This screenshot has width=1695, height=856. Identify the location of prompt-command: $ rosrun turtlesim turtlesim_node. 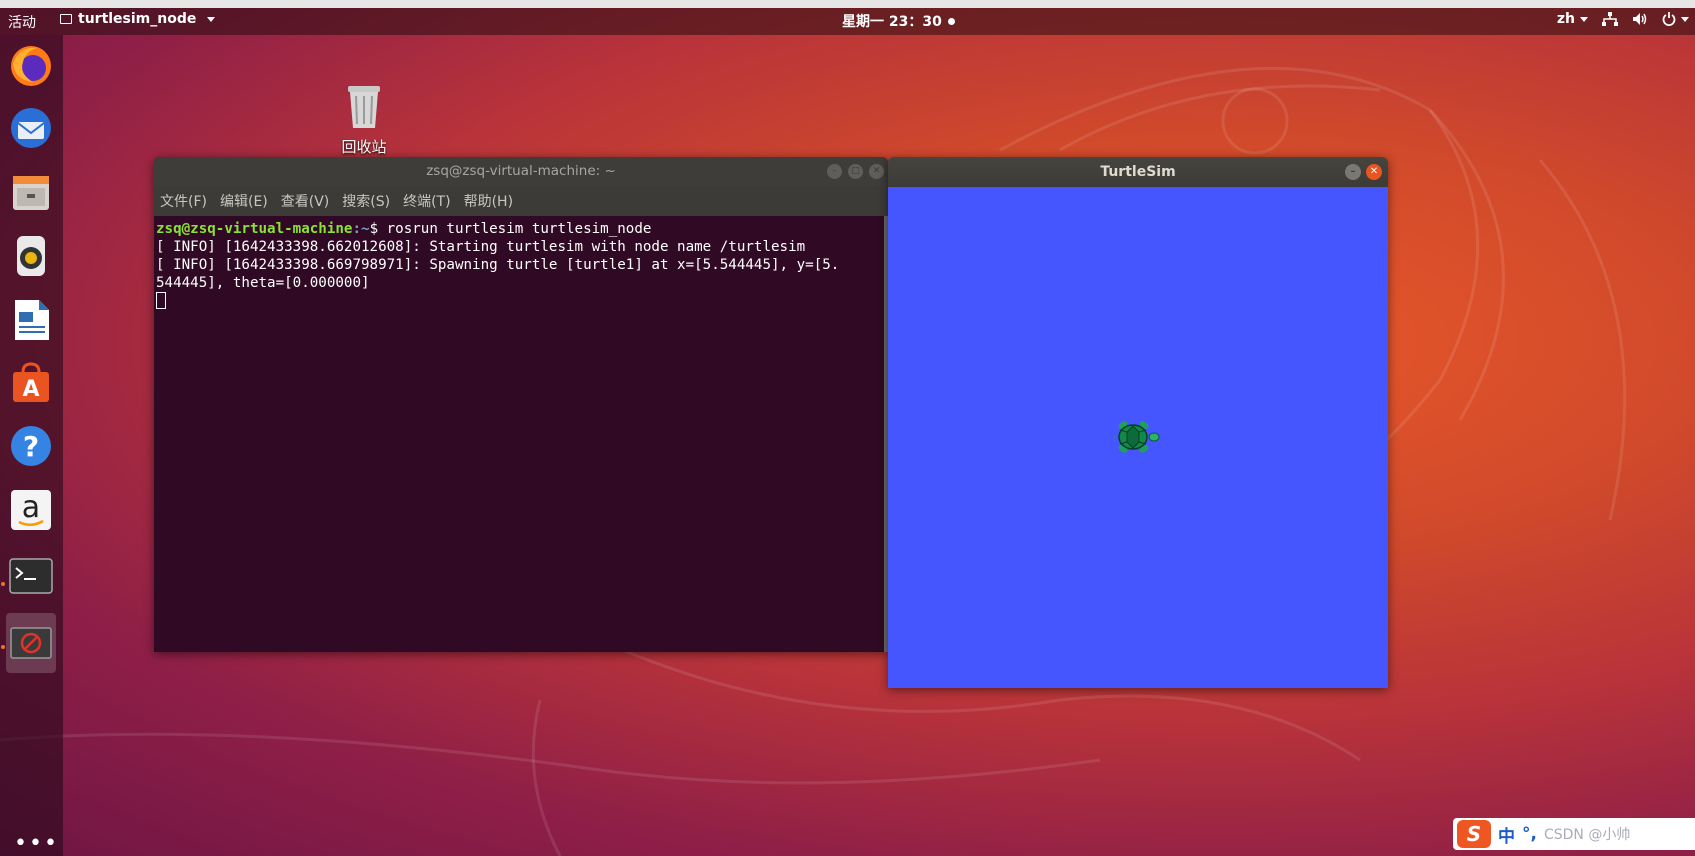
(510, 229).